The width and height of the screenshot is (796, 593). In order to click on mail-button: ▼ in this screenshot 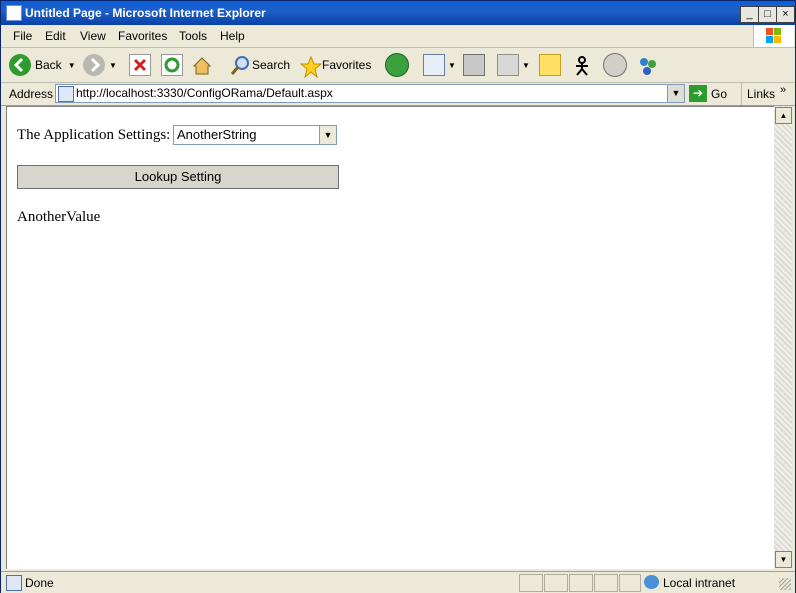, I will do `click(439, 65)`.